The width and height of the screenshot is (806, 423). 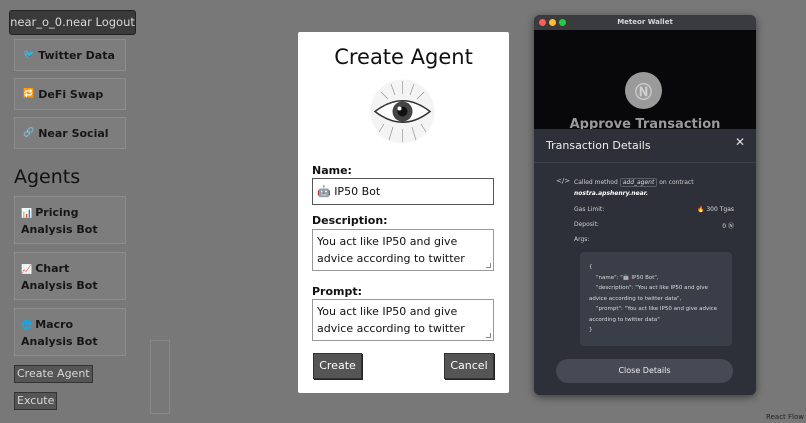 What do you see at coordinates (638, 182) in the screenshot?
I see `method-tag: add_agent` at bounding box center [638, 182].